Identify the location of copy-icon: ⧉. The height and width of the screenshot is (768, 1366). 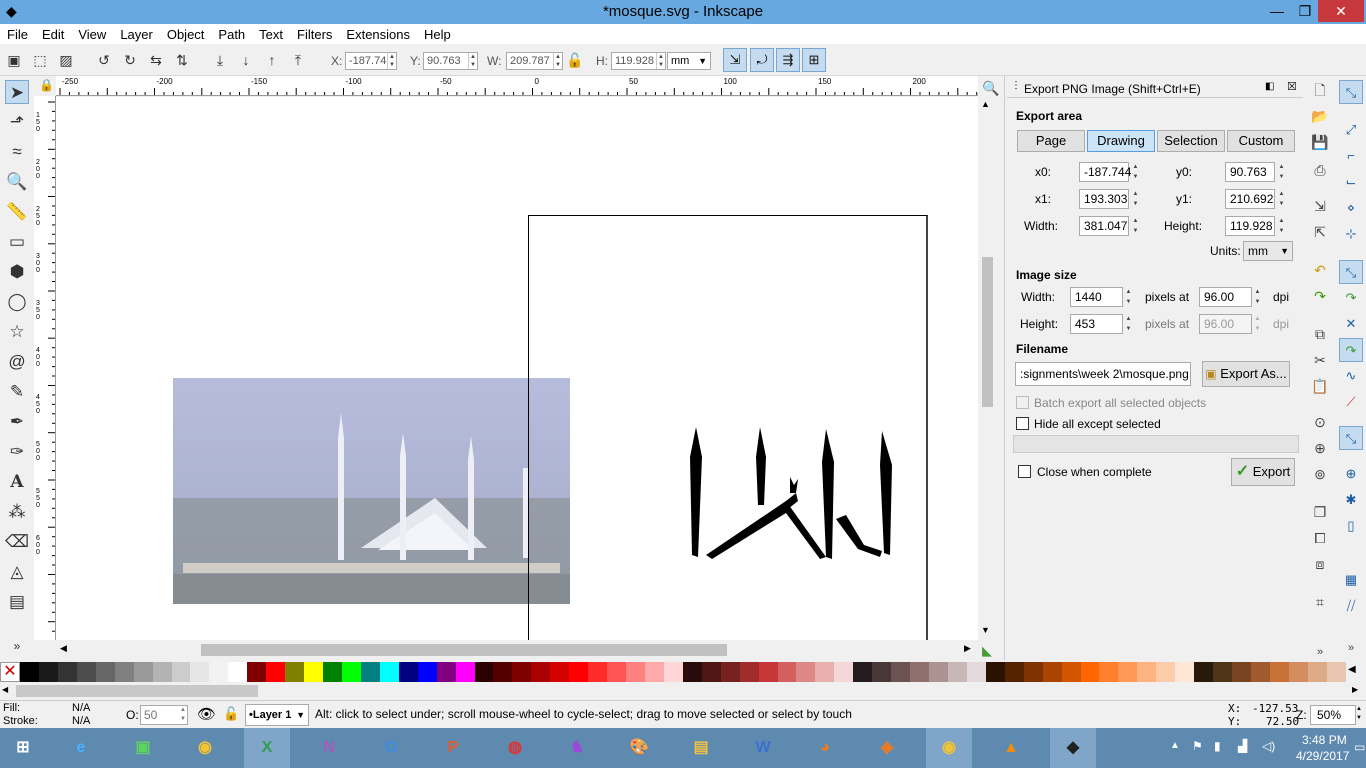
(1320, 334).